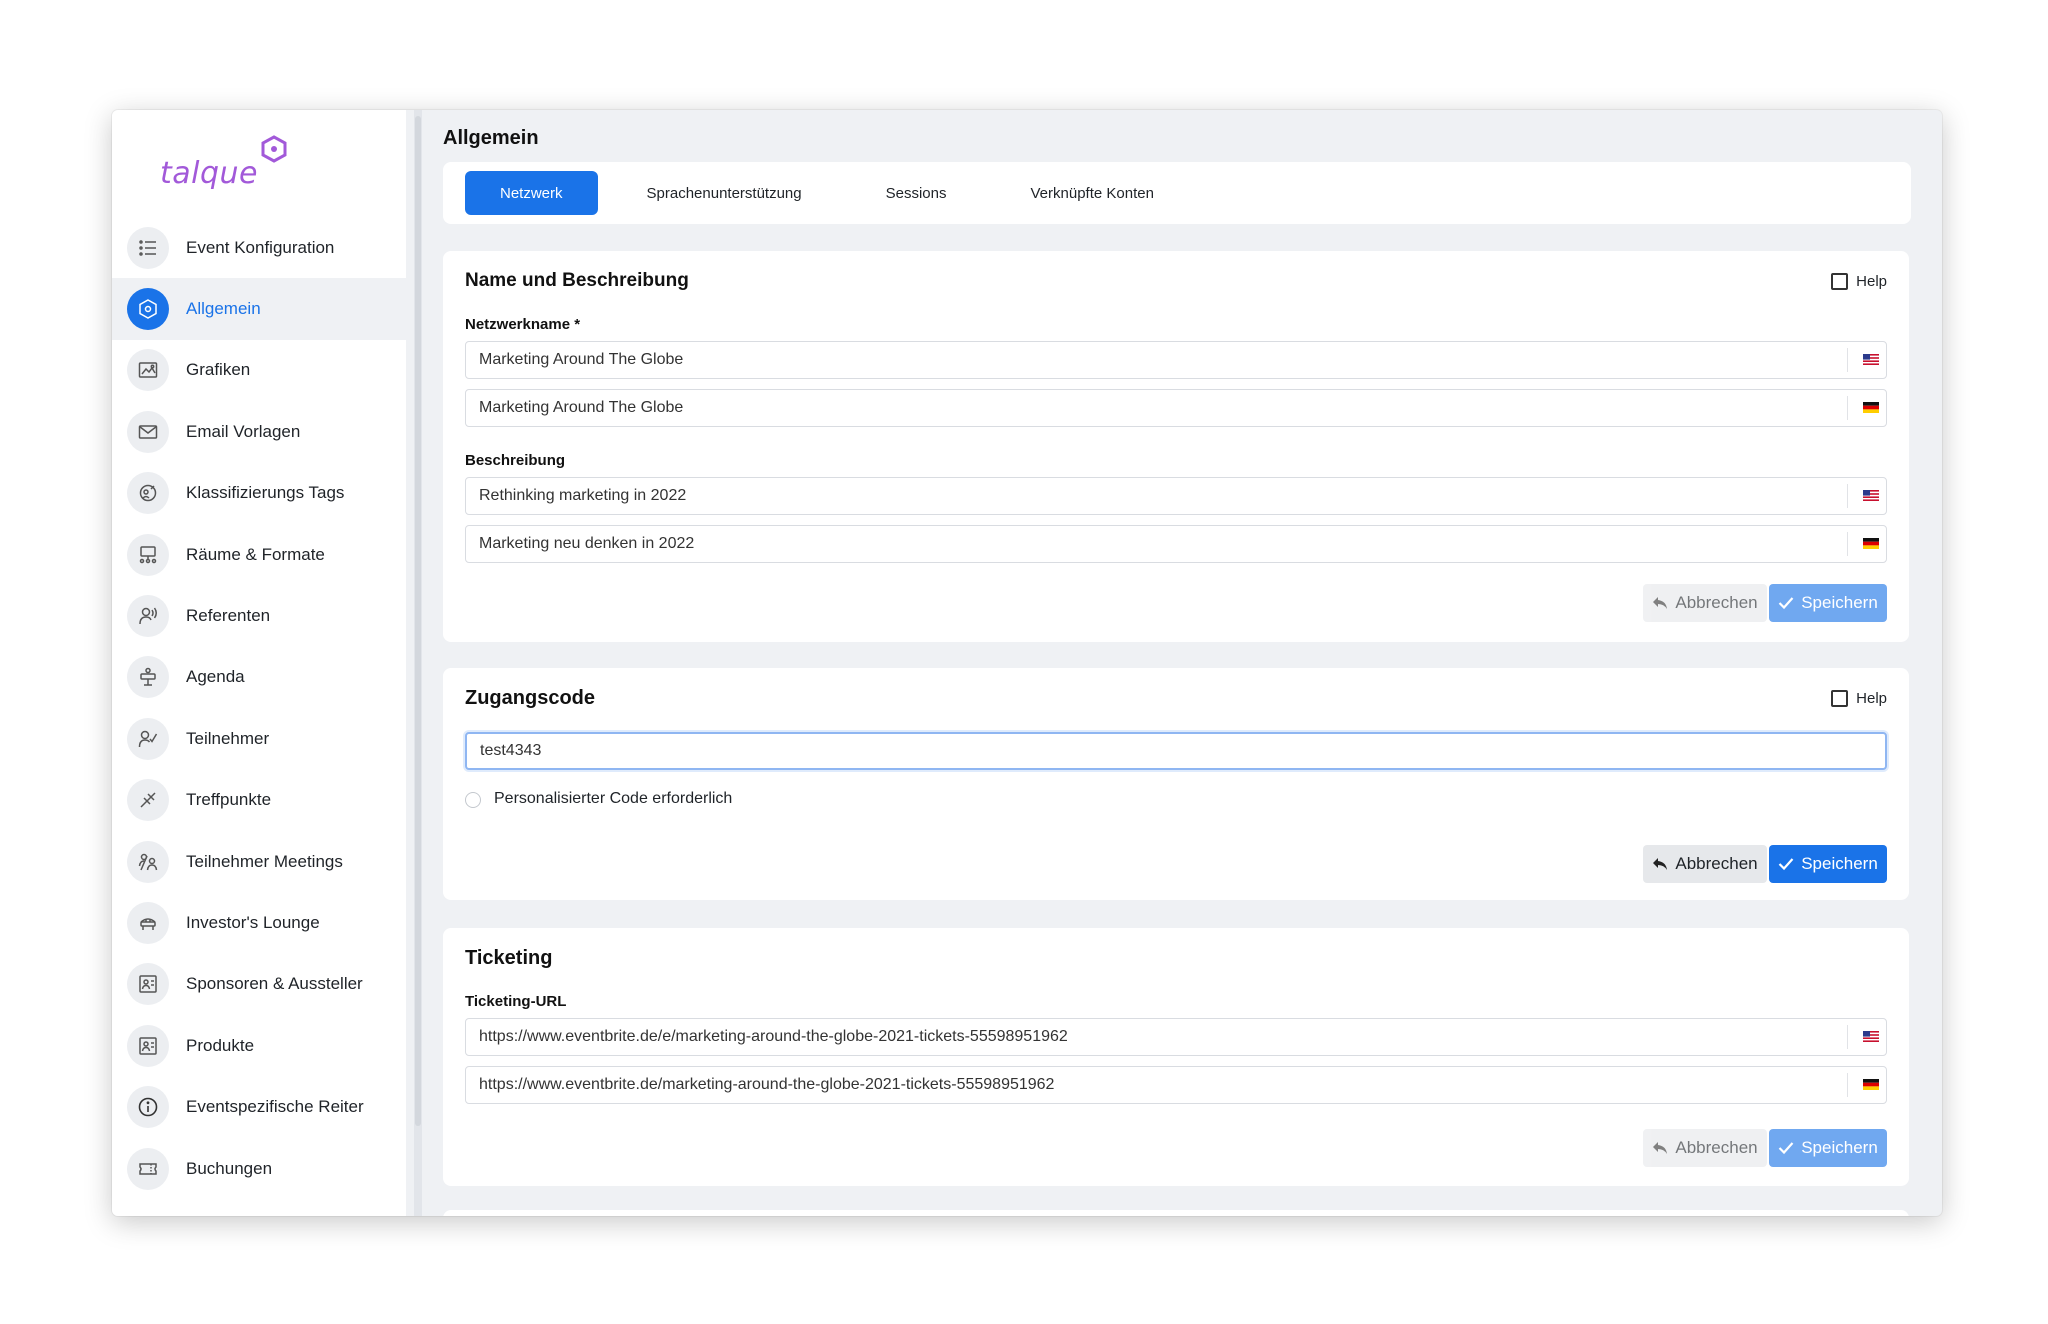 Image resolution: width=2048 pixels, height=1324 pixels. Describe the element at coordinates (1176, 496) in the screenshot. I see `description-en-input` at that location.